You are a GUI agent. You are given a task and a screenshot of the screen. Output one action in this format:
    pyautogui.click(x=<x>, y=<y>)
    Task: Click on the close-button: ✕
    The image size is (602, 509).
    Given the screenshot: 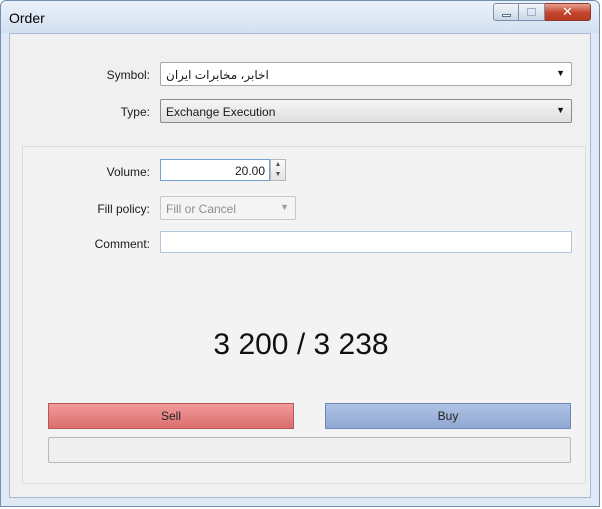 What is the action you would take?
    pyautogui.click(x=568, y=12)
    